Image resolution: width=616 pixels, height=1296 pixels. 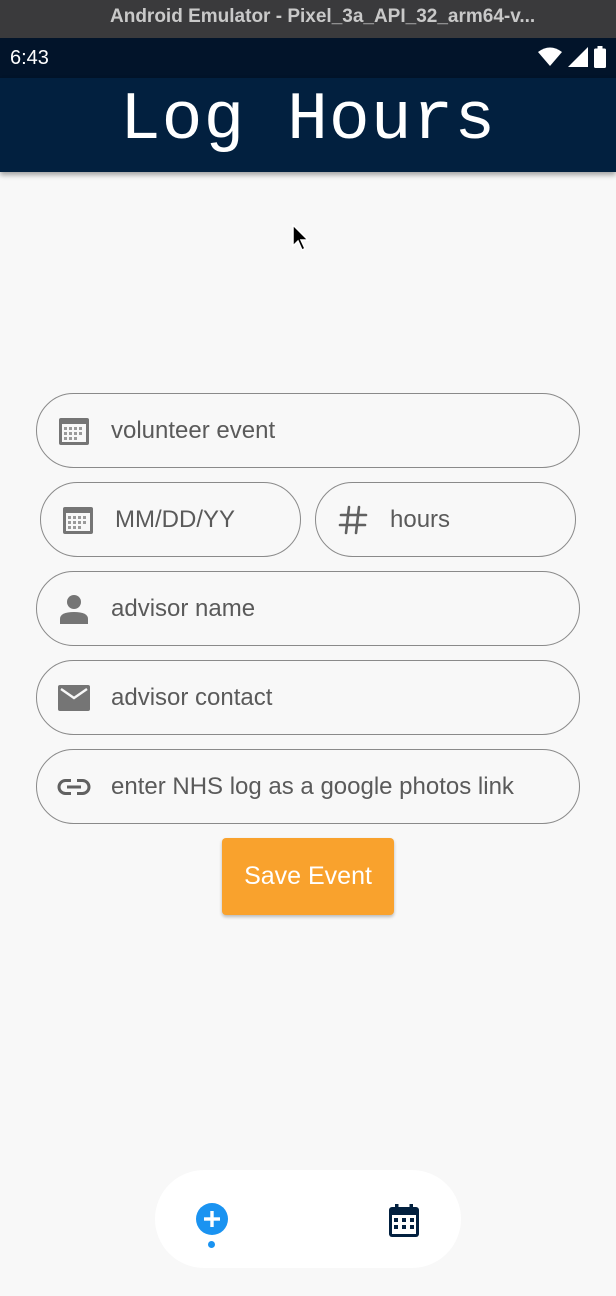 What do you see at coordinates (482, 519) in the screenshot?
I see `hours-input` at bounding box center [482, 519].